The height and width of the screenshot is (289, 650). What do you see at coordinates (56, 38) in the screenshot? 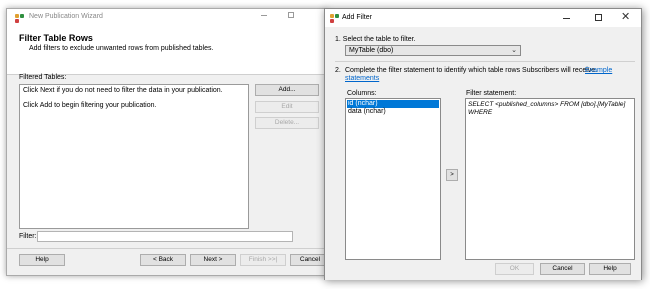
I see `page-title: Filter Table Rows` at bounding box center [56, 38].